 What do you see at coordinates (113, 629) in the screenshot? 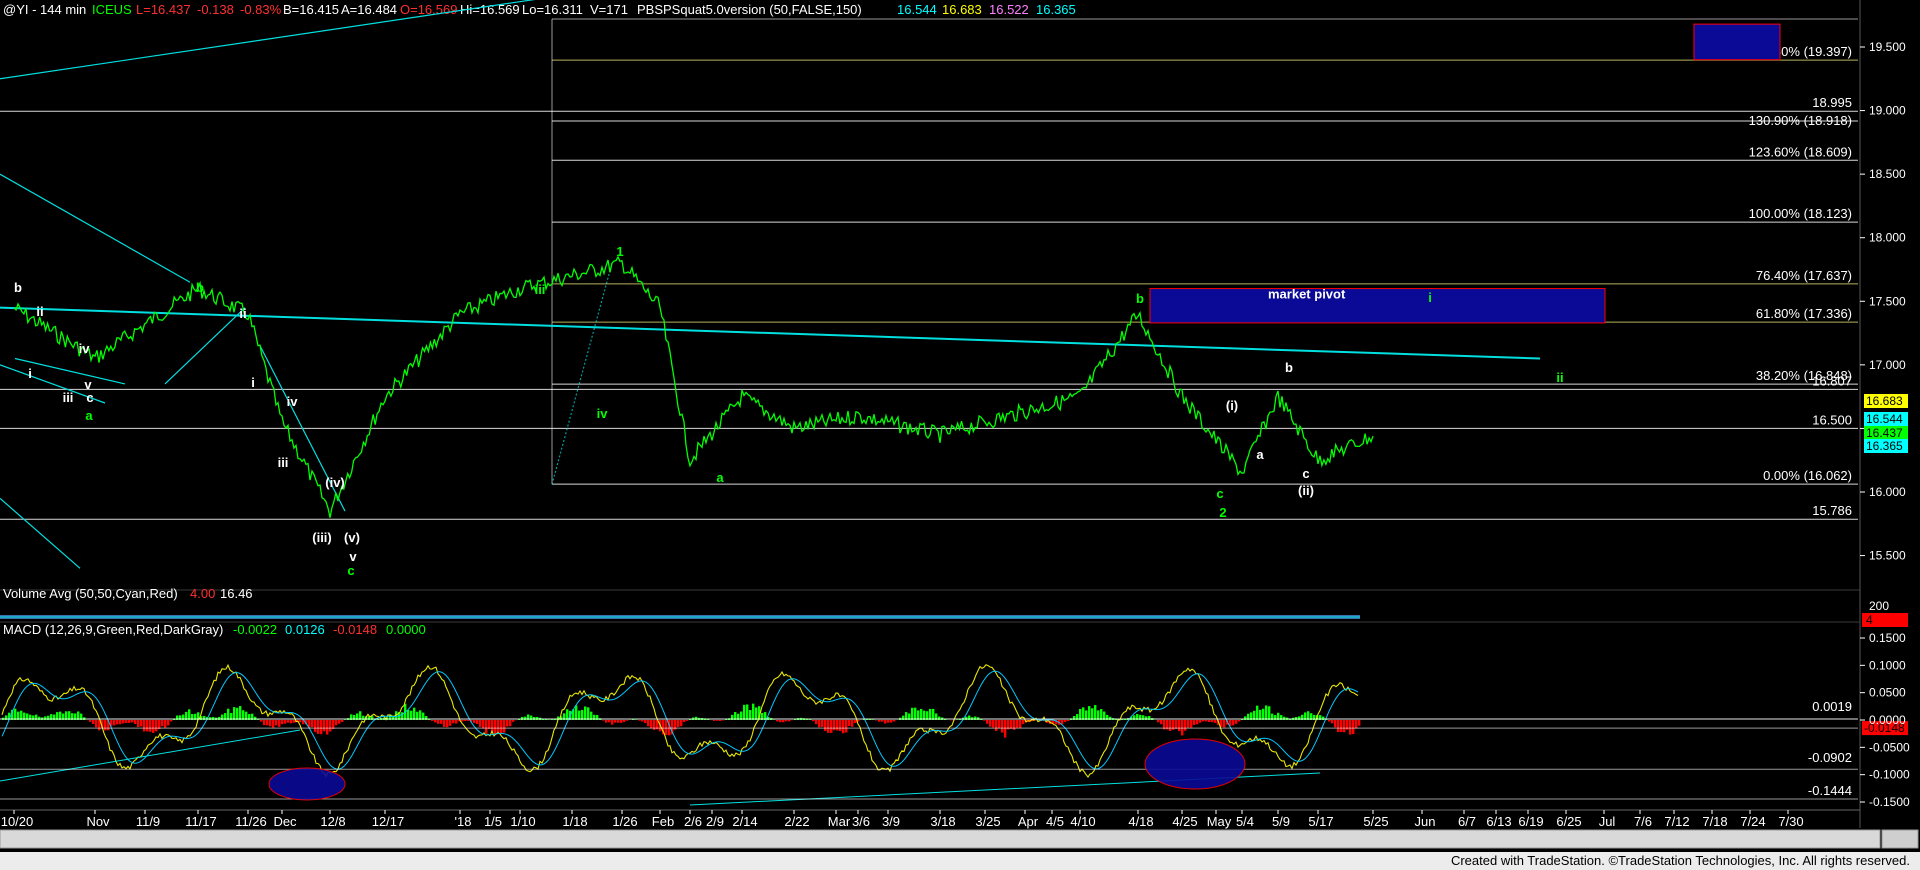
I see `macd-study-name: MACD (12,26,9,Green,Red,DarkGray)` at bounding box center [113, 629].